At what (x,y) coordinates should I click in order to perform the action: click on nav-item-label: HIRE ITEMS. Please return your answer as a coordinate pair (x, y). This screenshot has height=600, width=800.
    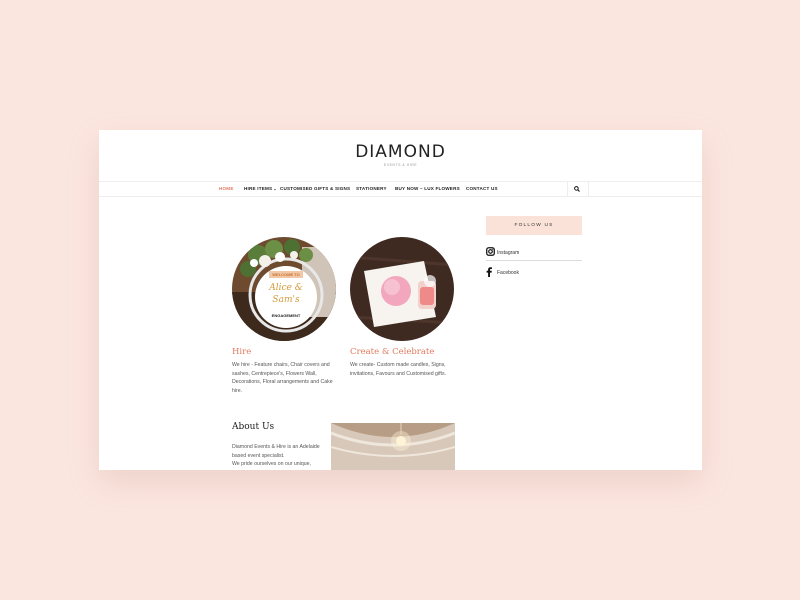
    Looking at the image, I should click on (258, 188).